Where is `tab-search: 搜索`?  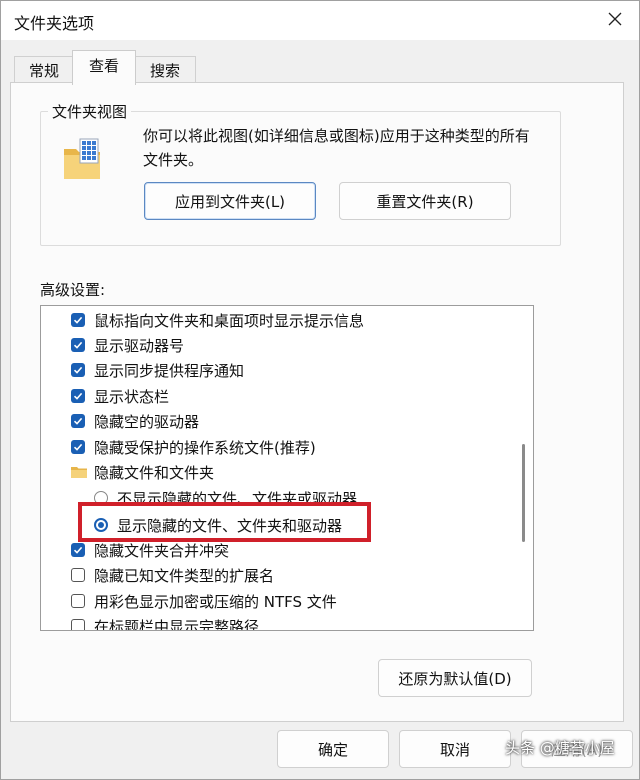 tab-search: 搜索 is located at coordinates (165, 70).